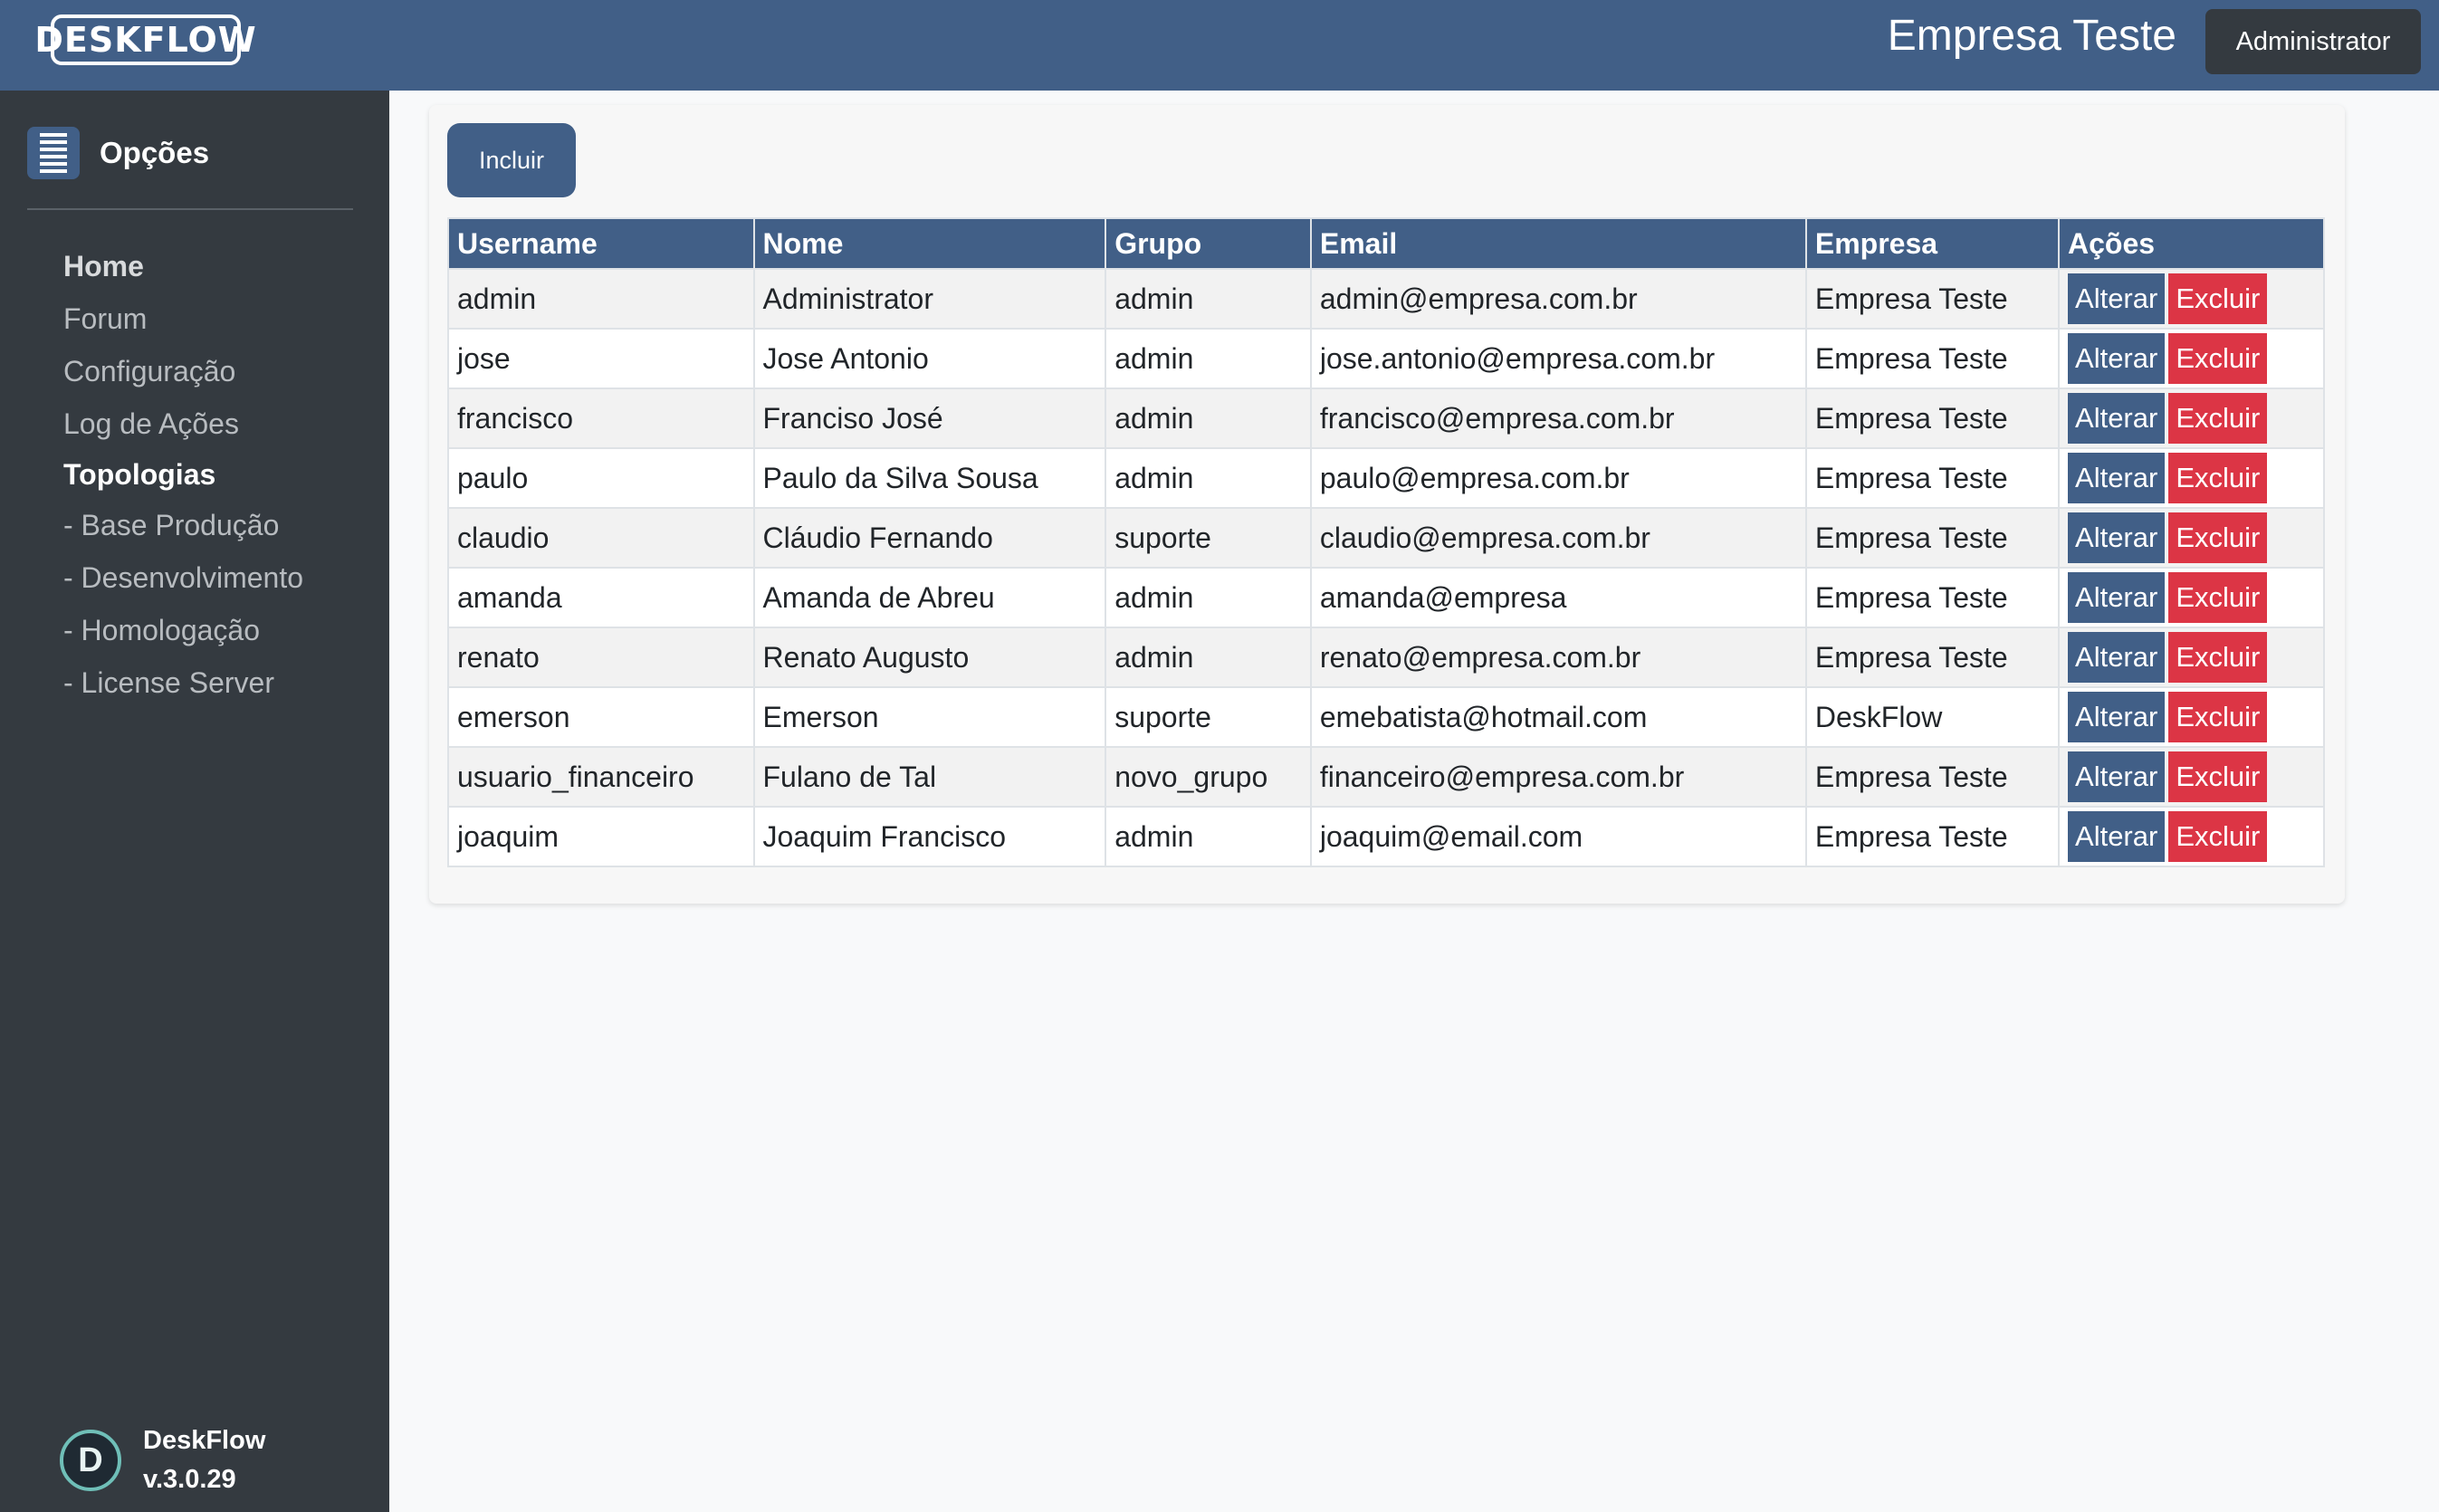 This screenshot has height=1512, width=2439. I want to click on table-cell: Joaquim Francisco, so click(929, 836).